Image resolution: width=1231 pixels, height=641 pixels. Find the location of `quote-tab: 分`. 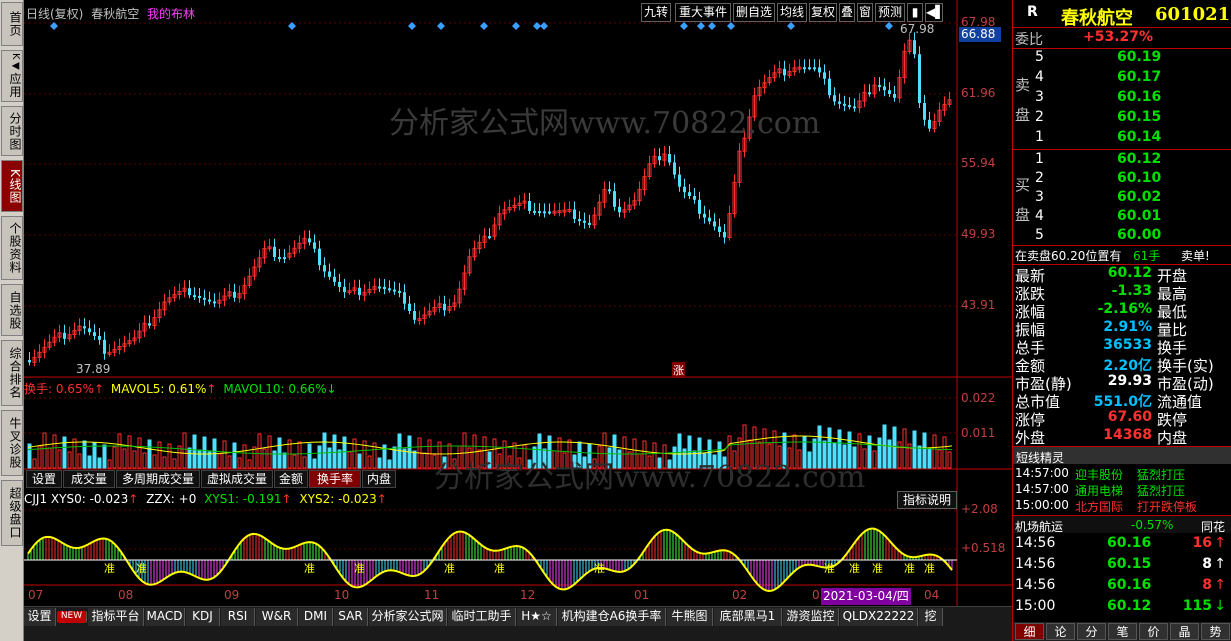

quote-tab: 分 is located at coordinates (1091, 631).